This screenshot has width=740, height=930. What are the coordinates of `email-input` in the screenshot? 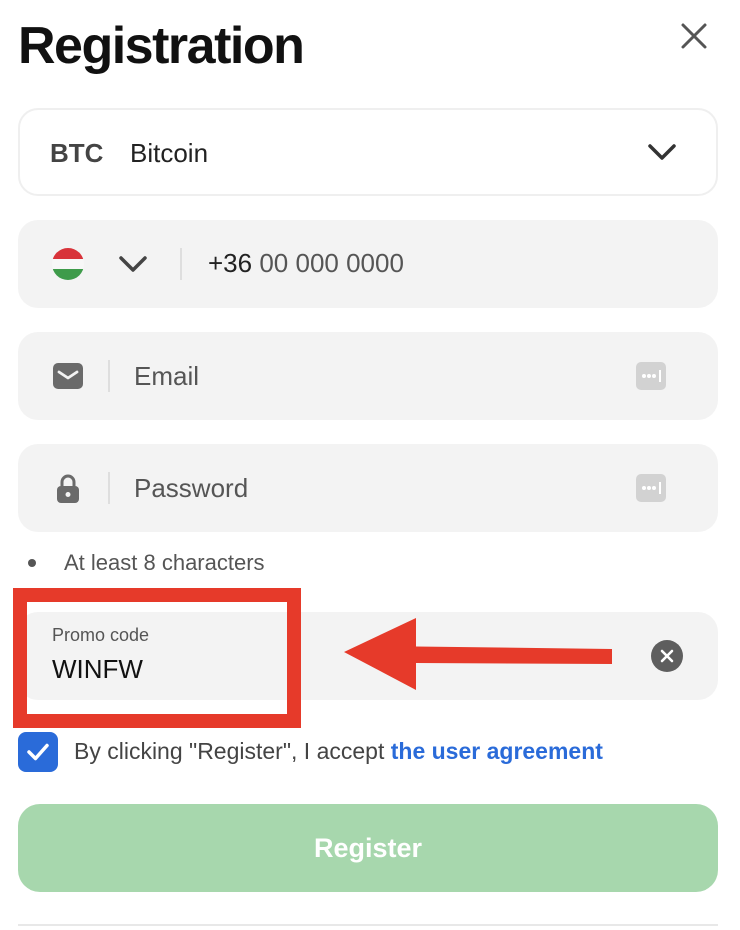 It's located at (374, 376).